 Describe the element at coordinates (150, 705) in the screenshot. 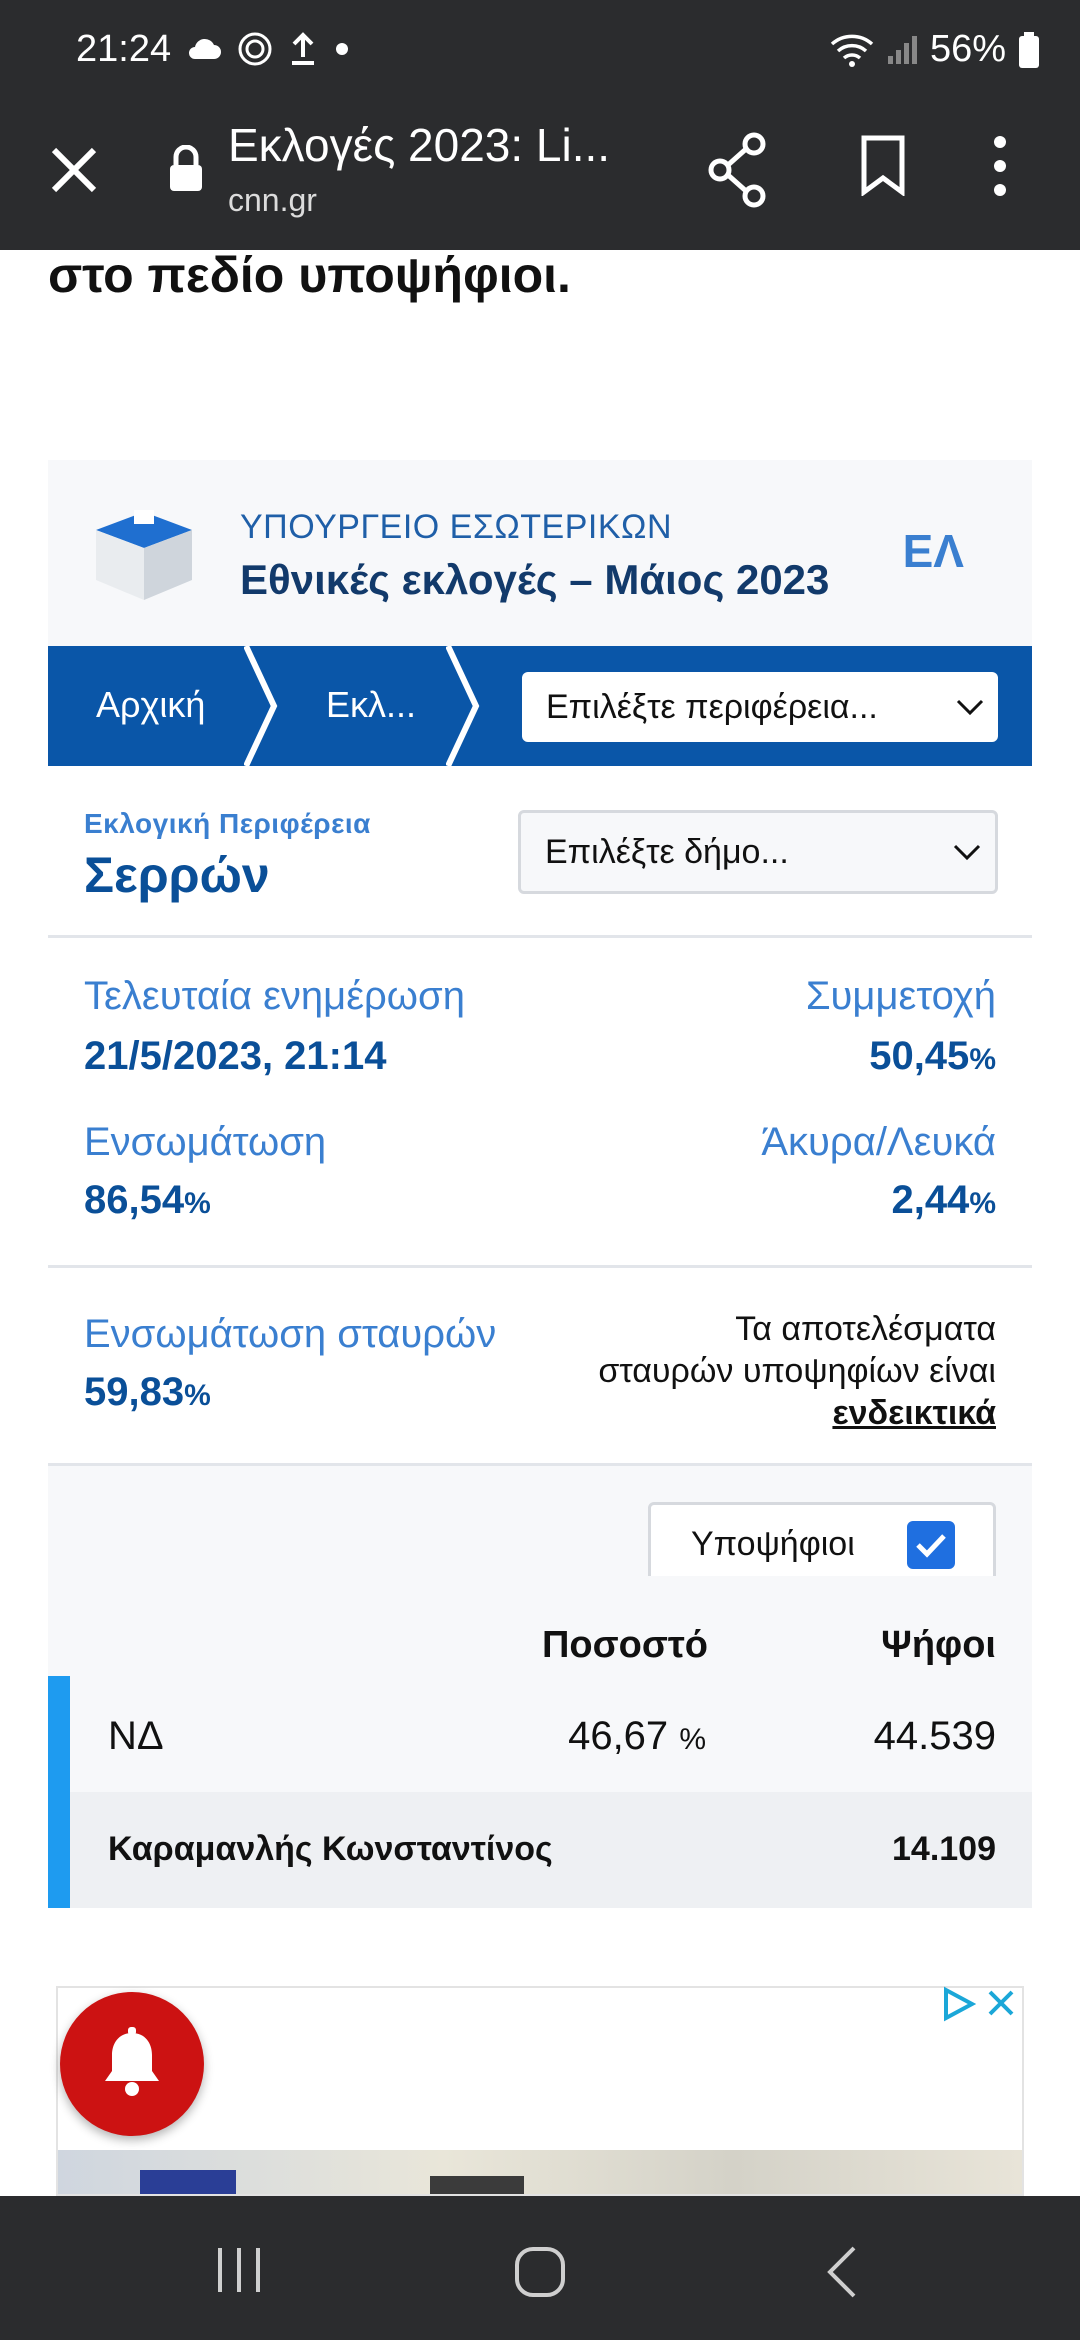

I see `breadcrumb-home: Αρχική` at that location.